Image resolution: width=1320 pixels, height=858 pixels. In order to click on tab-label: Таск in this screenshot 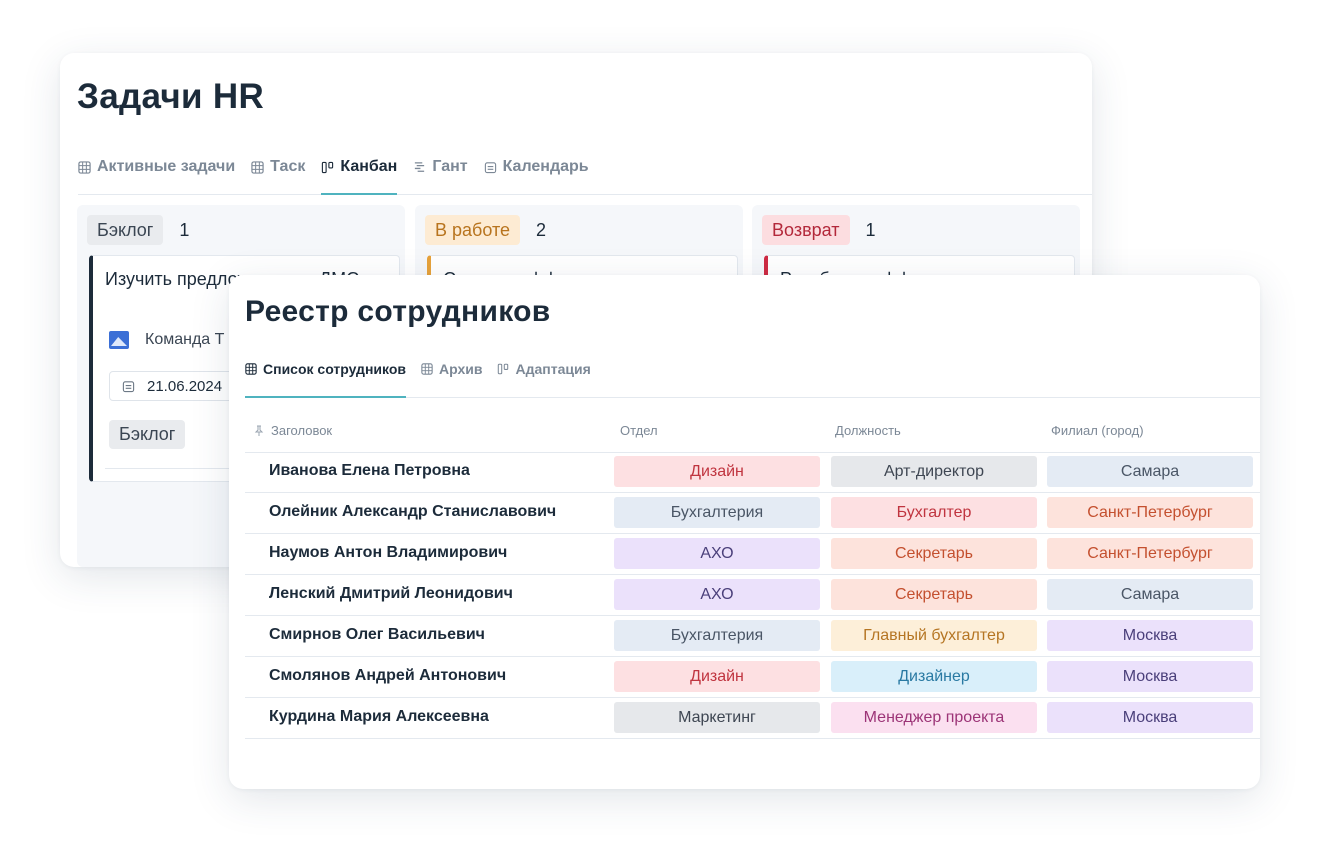, I will do `click(288, 166)`.